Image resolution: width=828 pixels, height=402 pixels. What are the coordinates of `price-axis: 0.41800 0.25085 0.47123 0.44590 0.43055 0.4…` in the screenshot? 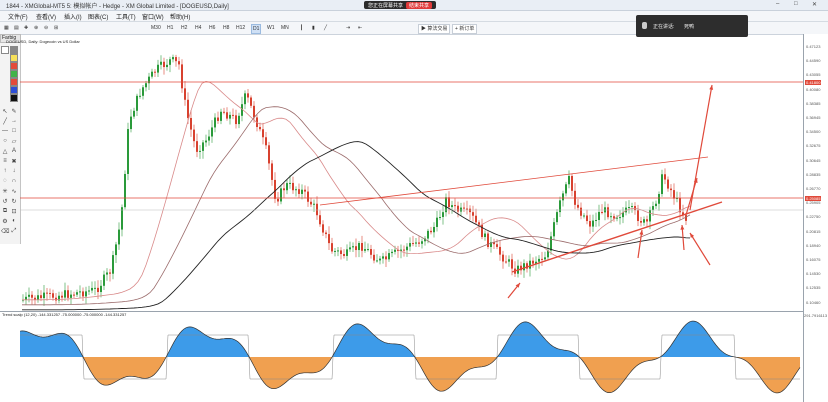 It's located at (815, 218).